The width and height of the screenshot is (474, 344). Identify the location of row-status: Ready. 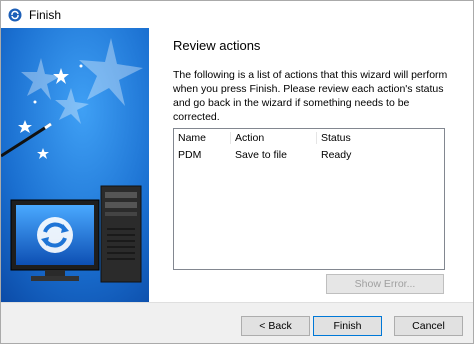
(336, 155).